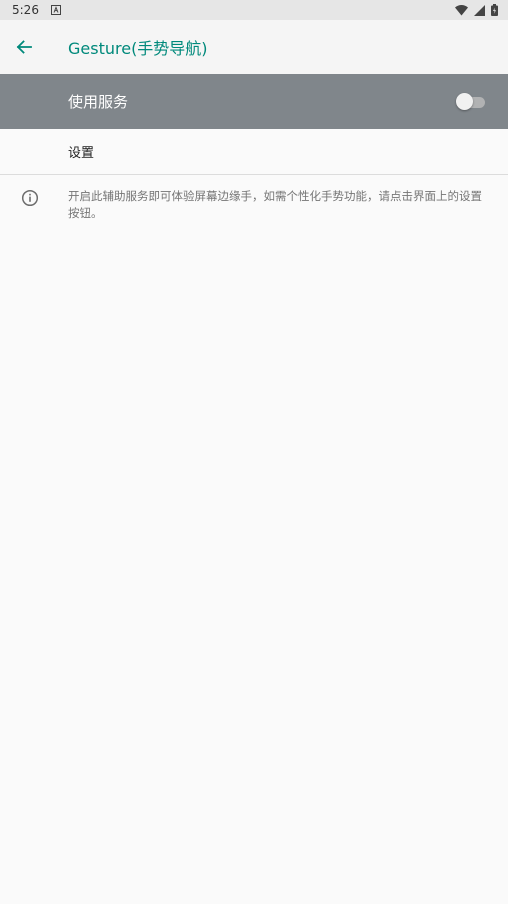  What do you see at coordinates (464, 101) in the screenshot?
I see `toggle-thumb` at bounding box center [464, 101].